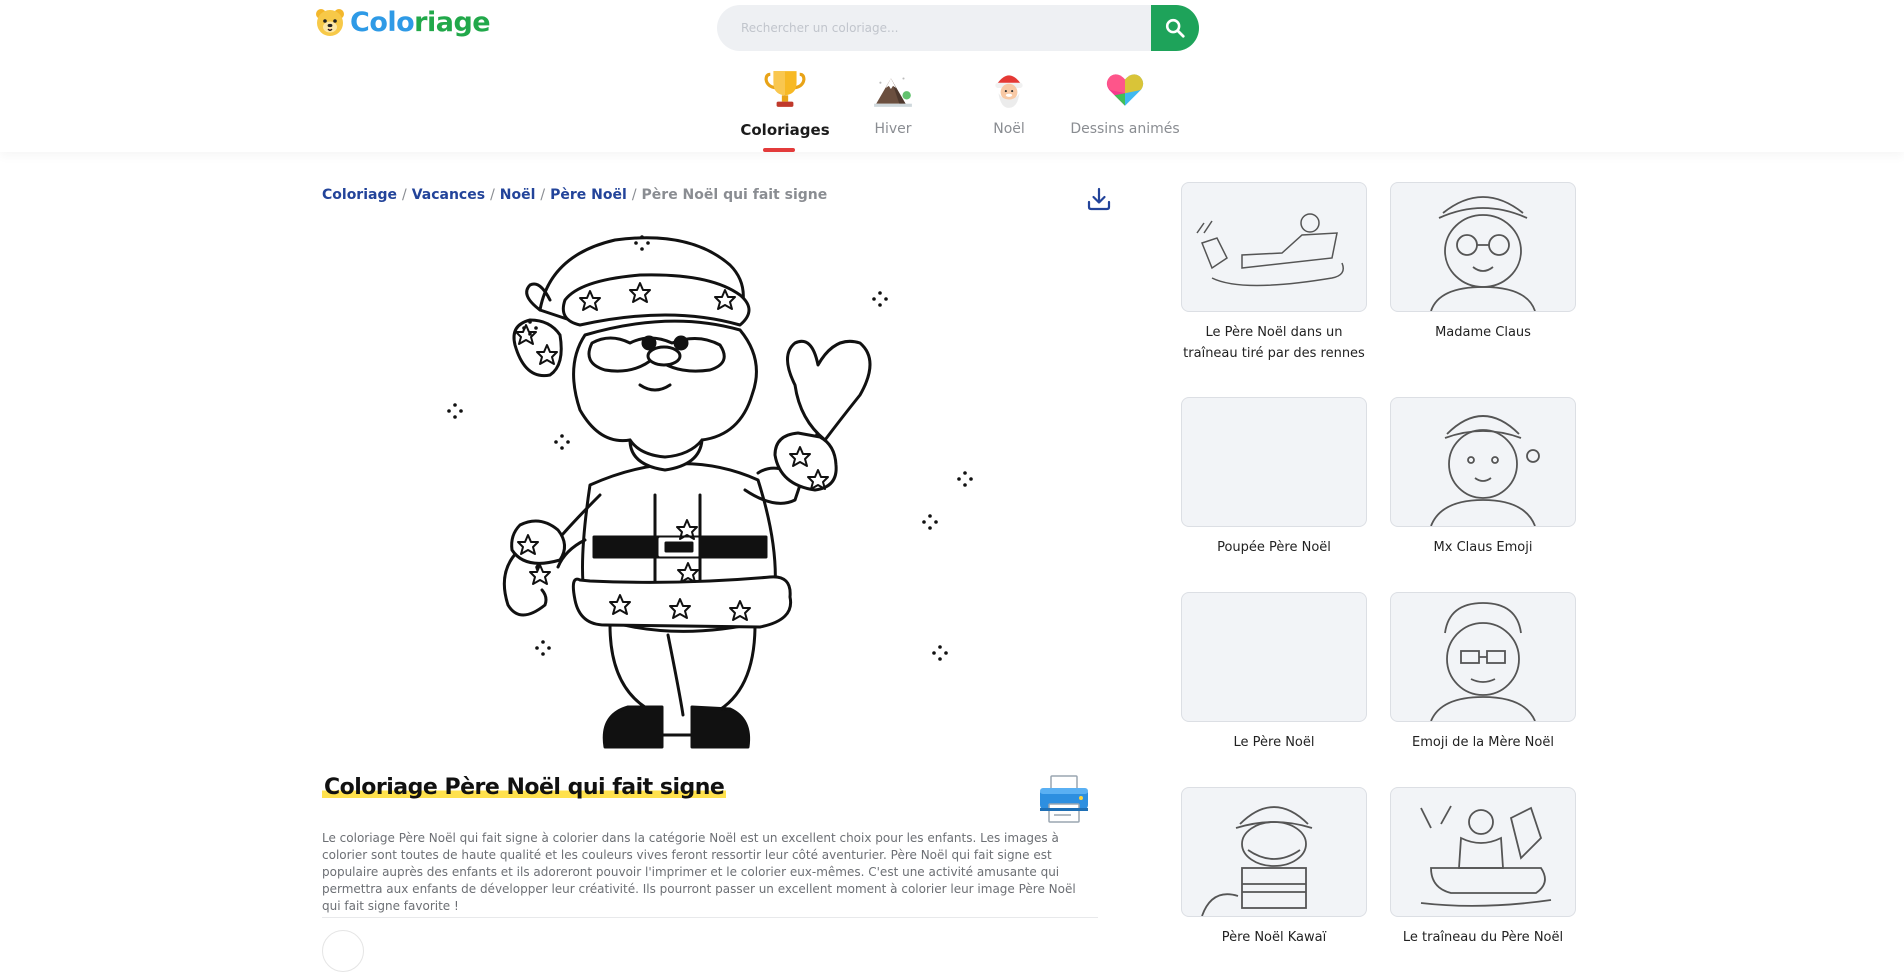 The height and width of the screenshot is (972, 1904). Describe the element at coordinates (1270, 250) in the screenshot. I see `sleigh-thumbnail-image` at that location.